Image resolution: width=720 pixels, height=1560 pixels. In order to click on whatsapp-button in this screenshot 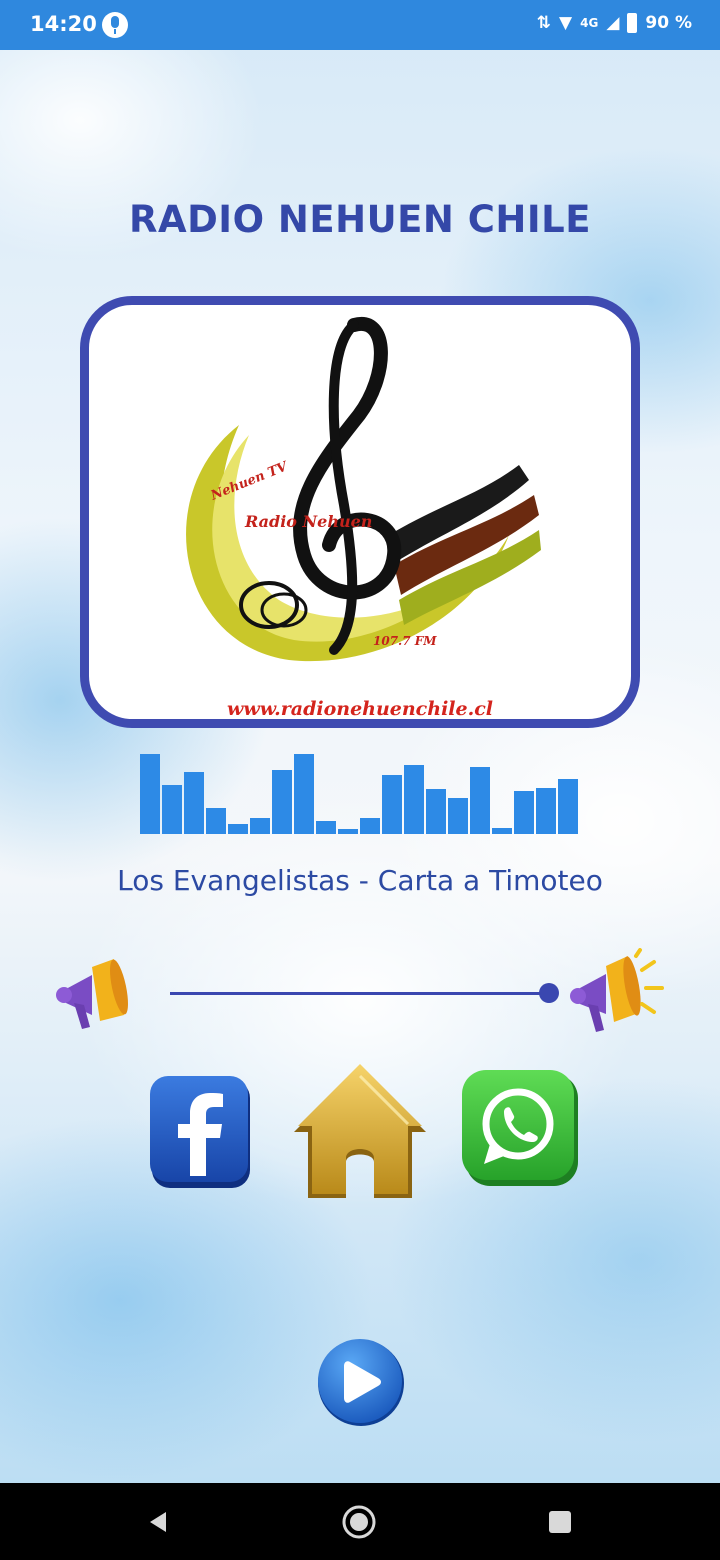, I will do `click(520, 1128)`.